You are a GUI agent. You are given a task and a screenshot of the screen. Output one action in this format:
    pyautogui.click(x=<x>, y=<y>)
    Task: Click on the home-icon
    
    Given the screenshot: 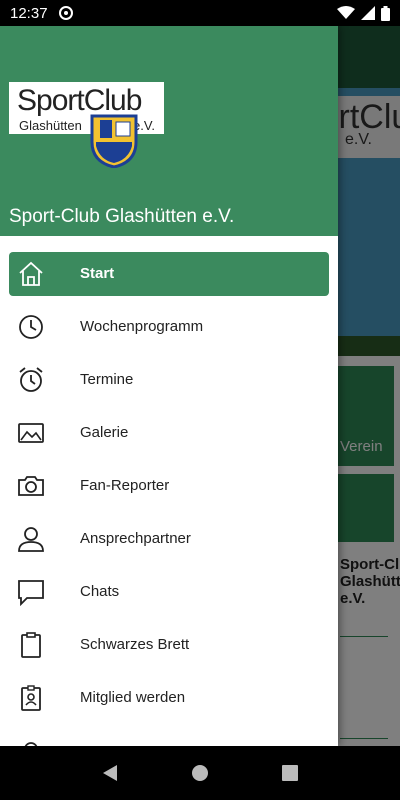 What is the action you would take?
    pyautogui.click(x=31, y=273)
    